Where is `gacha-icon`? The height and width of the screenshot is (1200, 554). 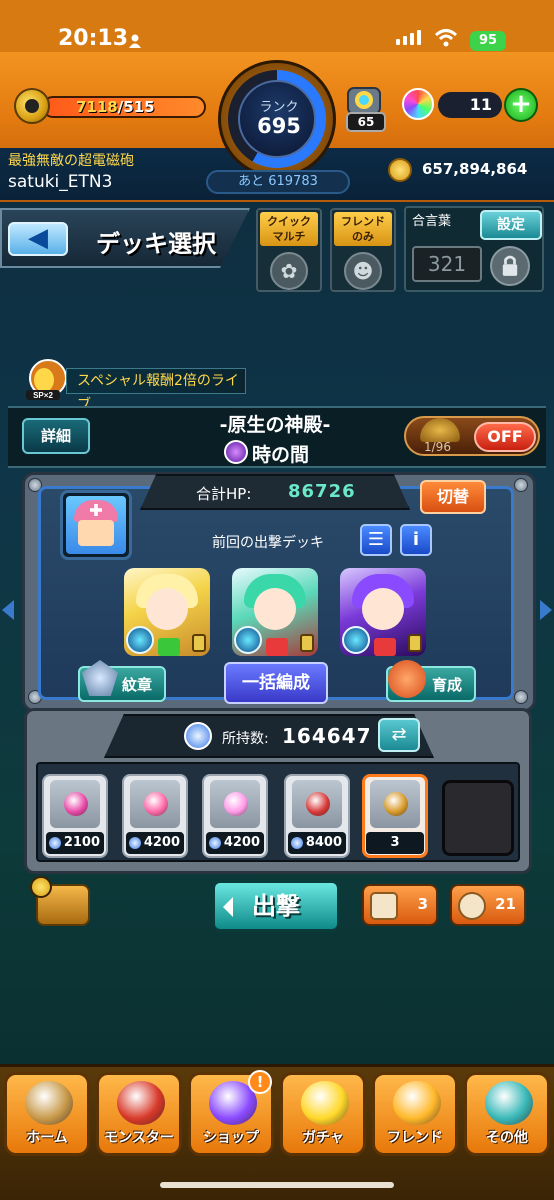
gacha-icon is located at coordinates (325, 1103).